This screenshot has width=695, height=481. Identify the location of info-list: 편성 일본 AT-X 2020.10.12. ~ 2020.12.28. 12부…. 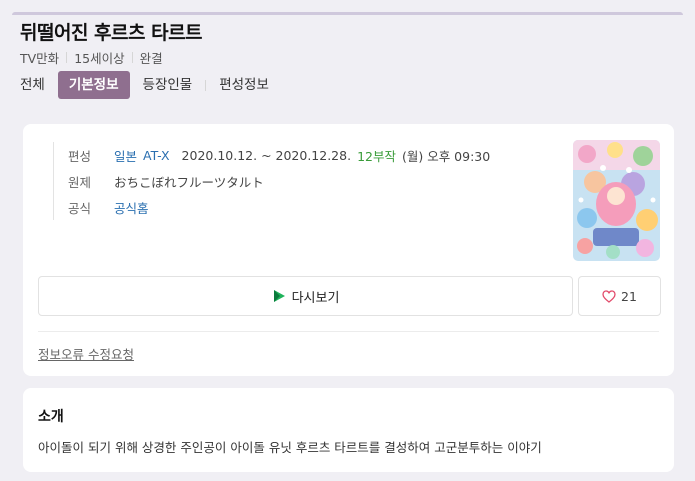
(271, 181).